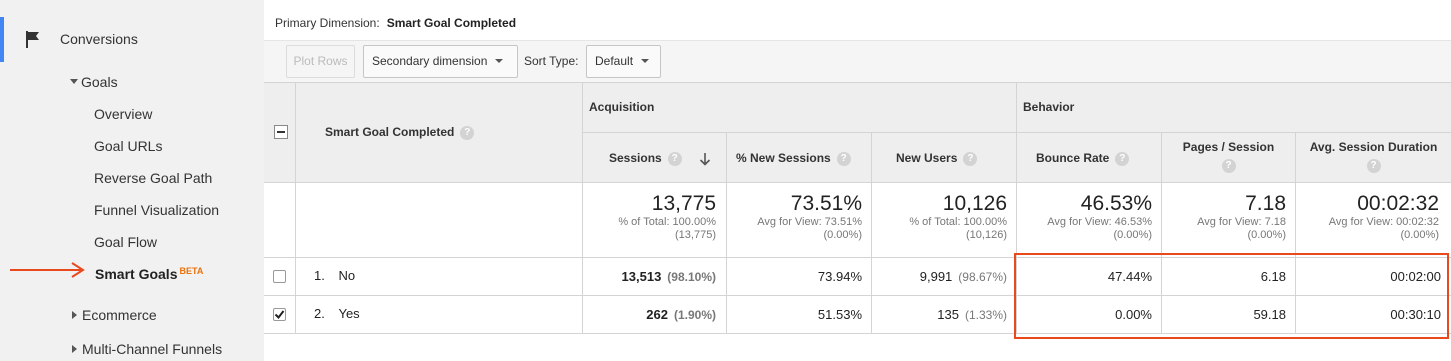  What do you see at coordinates (986, 235) in the screenshot?
I see `total-sub: (10,126)` at bounding box center [986, 235].